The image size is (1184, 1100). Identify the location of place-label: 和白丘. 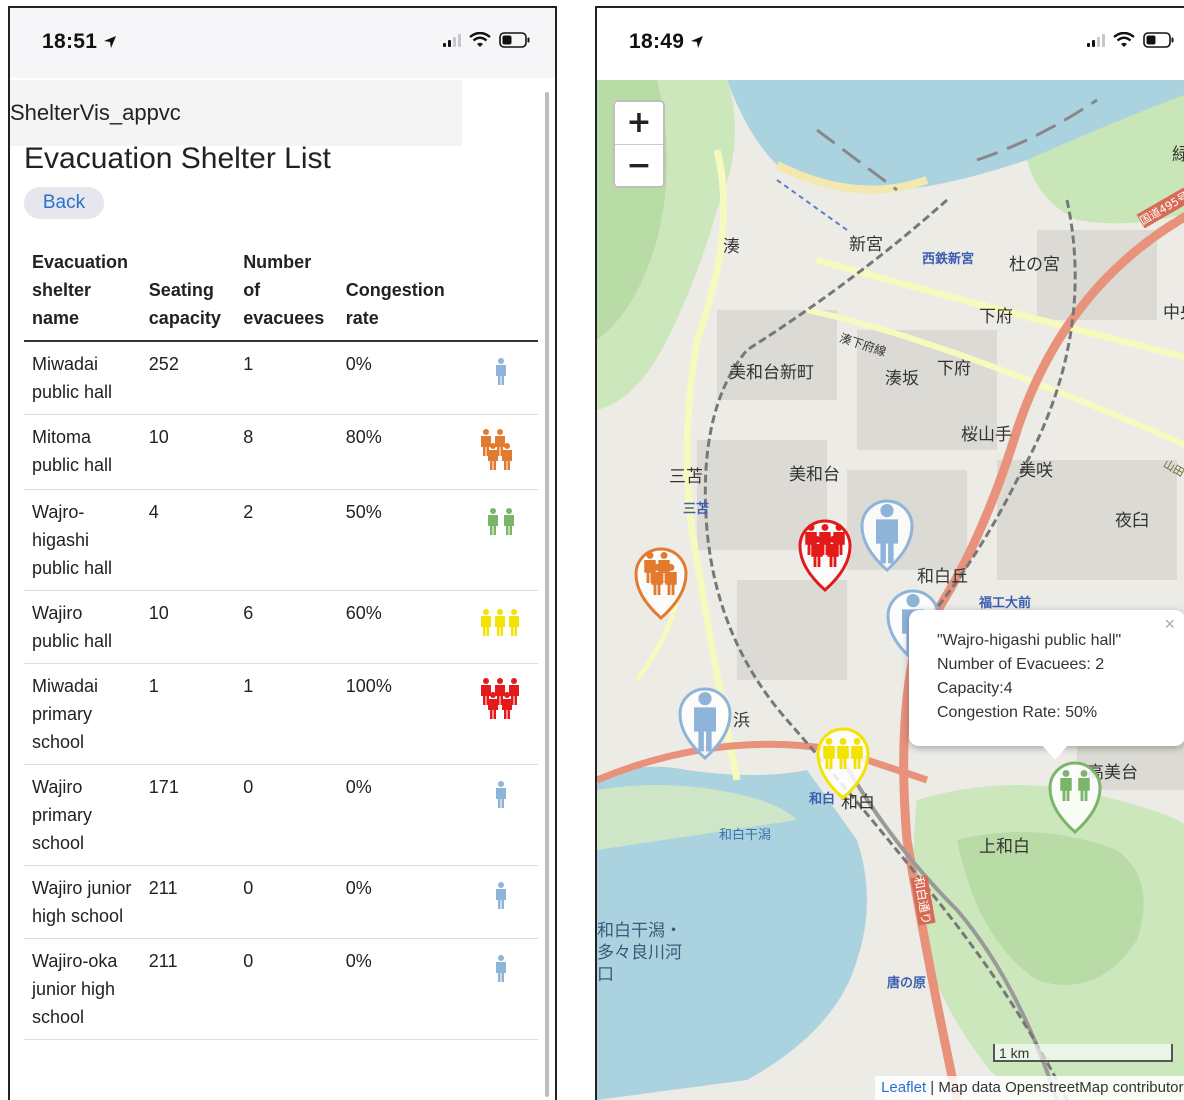
(942, 577).